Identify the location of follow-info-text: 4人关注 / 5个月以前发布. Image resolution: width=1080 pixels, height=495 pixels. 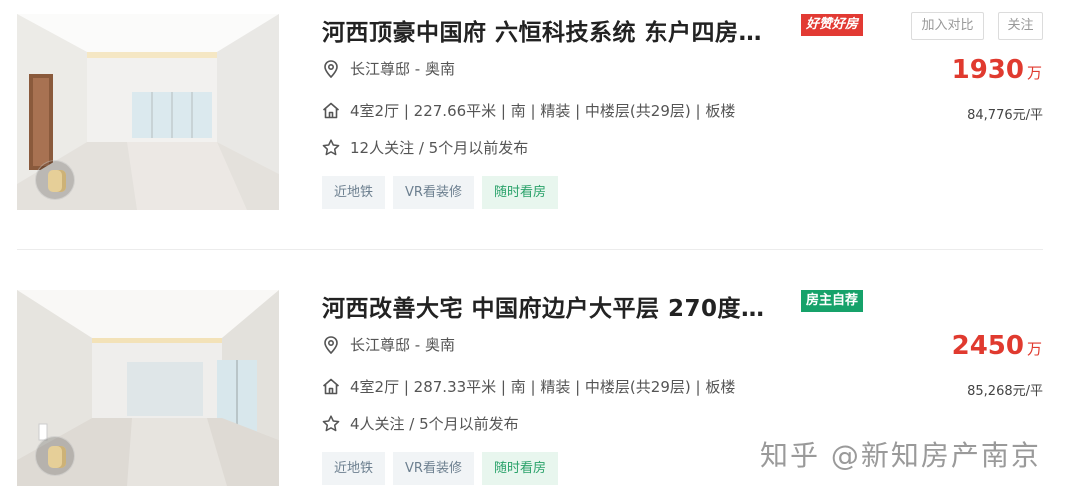
(434, 424).